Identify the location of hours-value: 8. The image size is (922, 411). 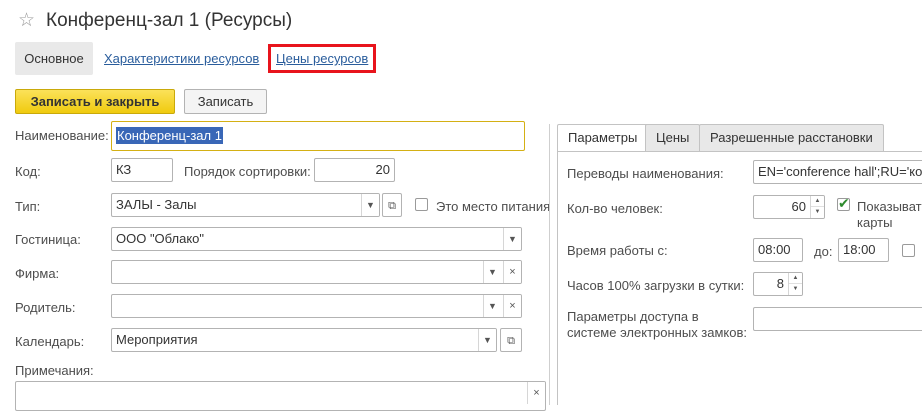
(780, 283).